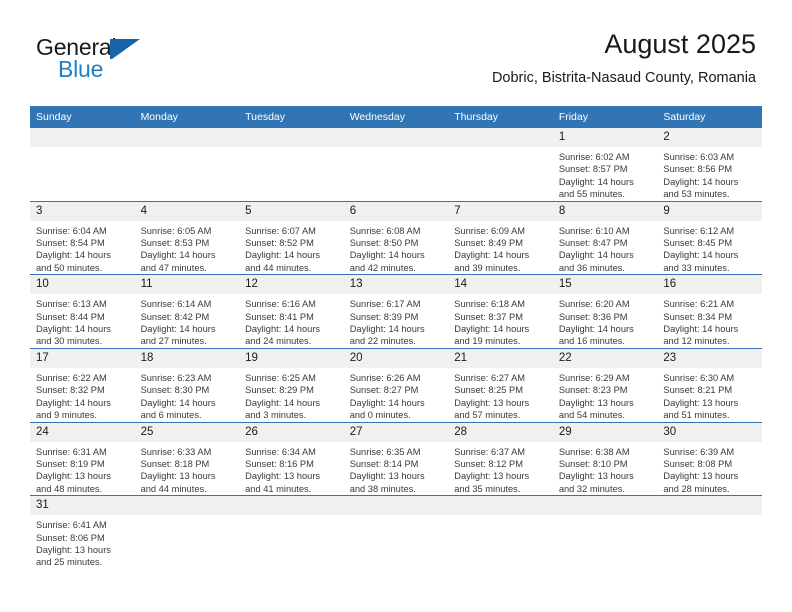  Describe the element at coordinates (280, 451) in the screenshot. I see `day-info-line: Sunrise: 6:34 AM` at that location.